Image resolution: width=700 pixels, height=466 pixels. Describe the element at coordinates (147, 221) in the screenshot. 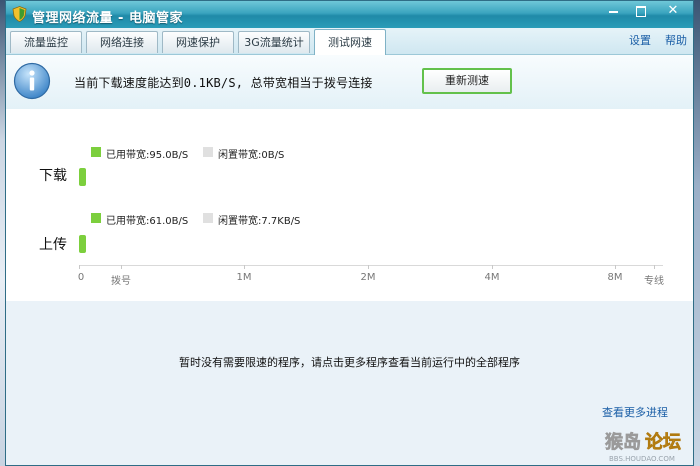

I see `upload-used-legend: 已用带宽:61.0B/S` at that location.